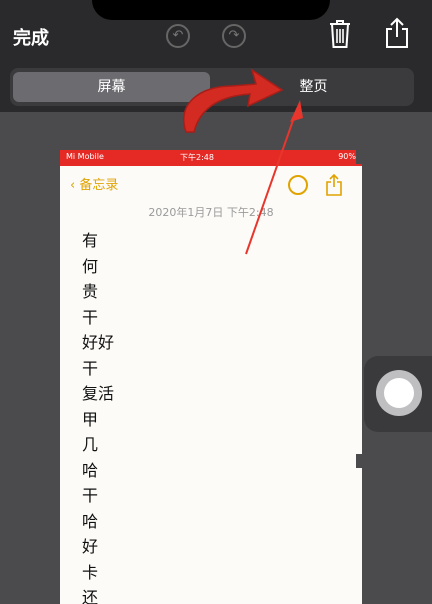 The height and width of the screenshot is (604, 432). What do you see at coordinates (90, 419) in the screenshot?
I see `note-line: 甲` at bounding box center [90, 419].